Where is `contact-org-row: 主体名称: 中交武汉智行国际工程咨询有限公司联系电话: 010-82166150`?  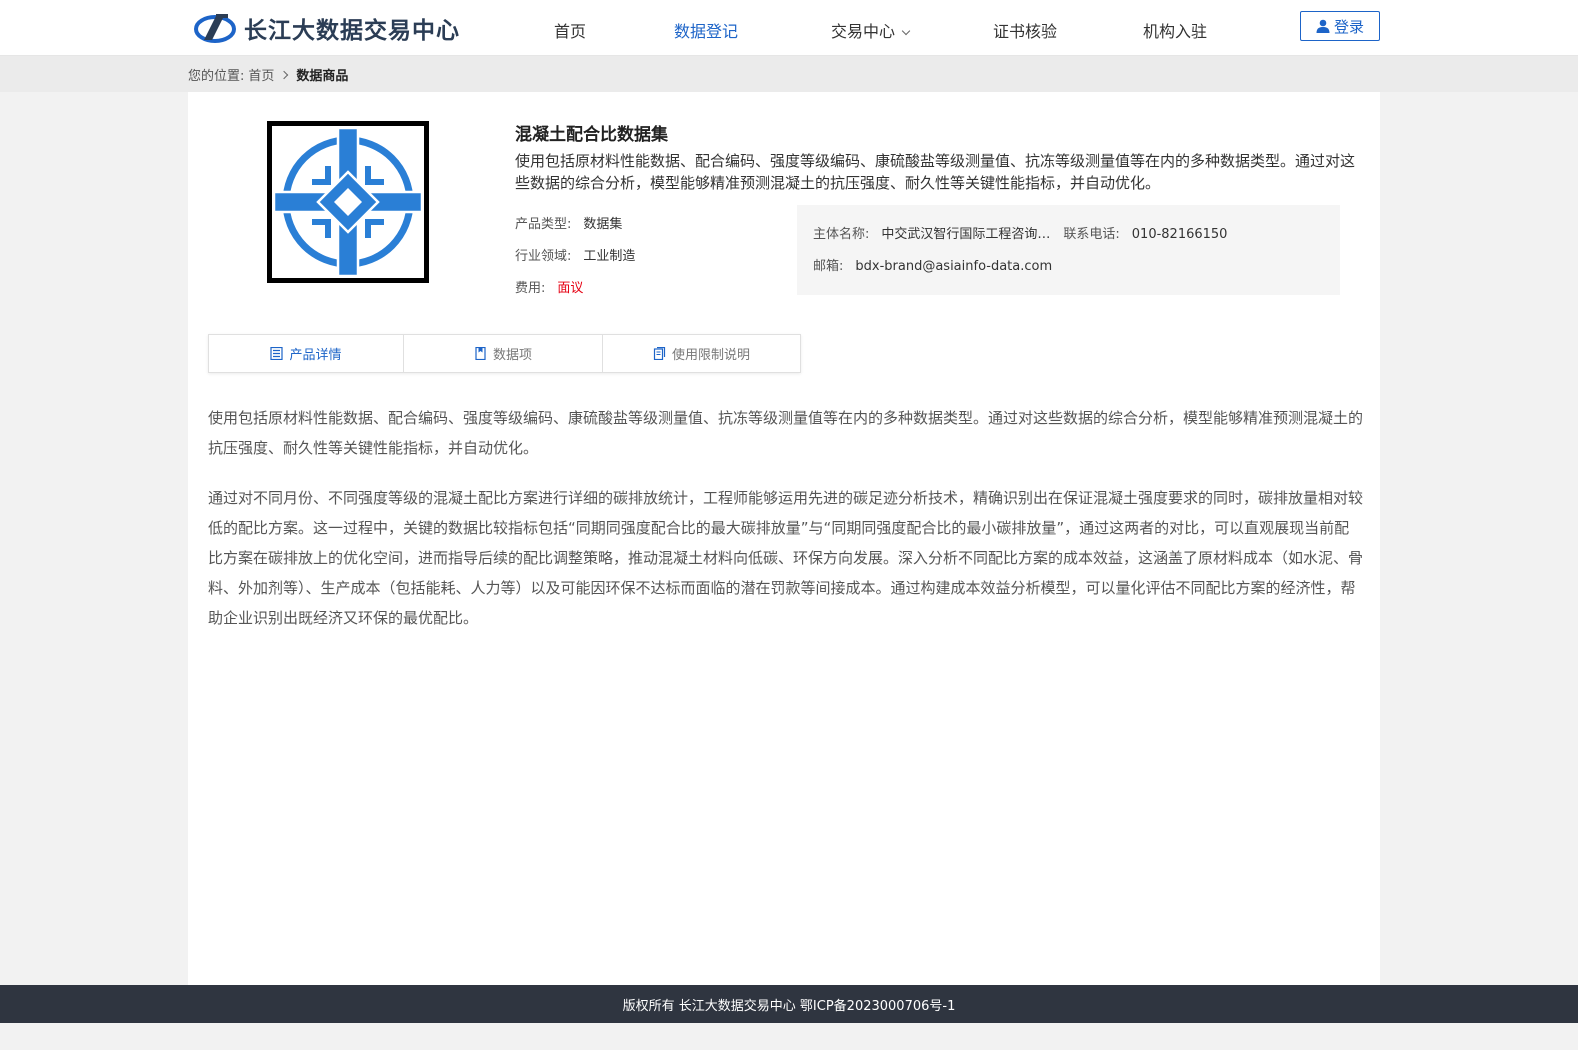
contact-org-row: 主体名称: 中交武汉智行国际工程咨询有限公司联系电话: 010-82166150 is located at coordinates (1020, 232).